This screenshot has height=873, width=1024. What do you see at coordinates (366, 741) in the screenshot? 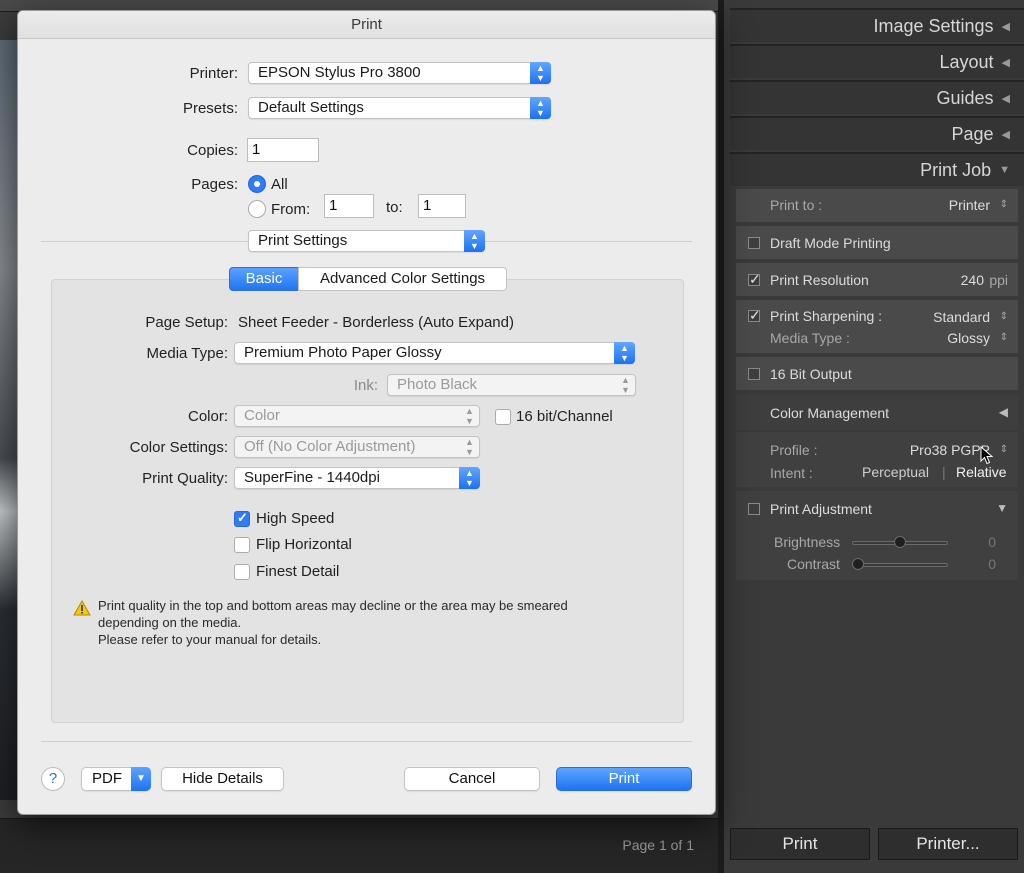
I see `divider` at bounding box center [366, 741].